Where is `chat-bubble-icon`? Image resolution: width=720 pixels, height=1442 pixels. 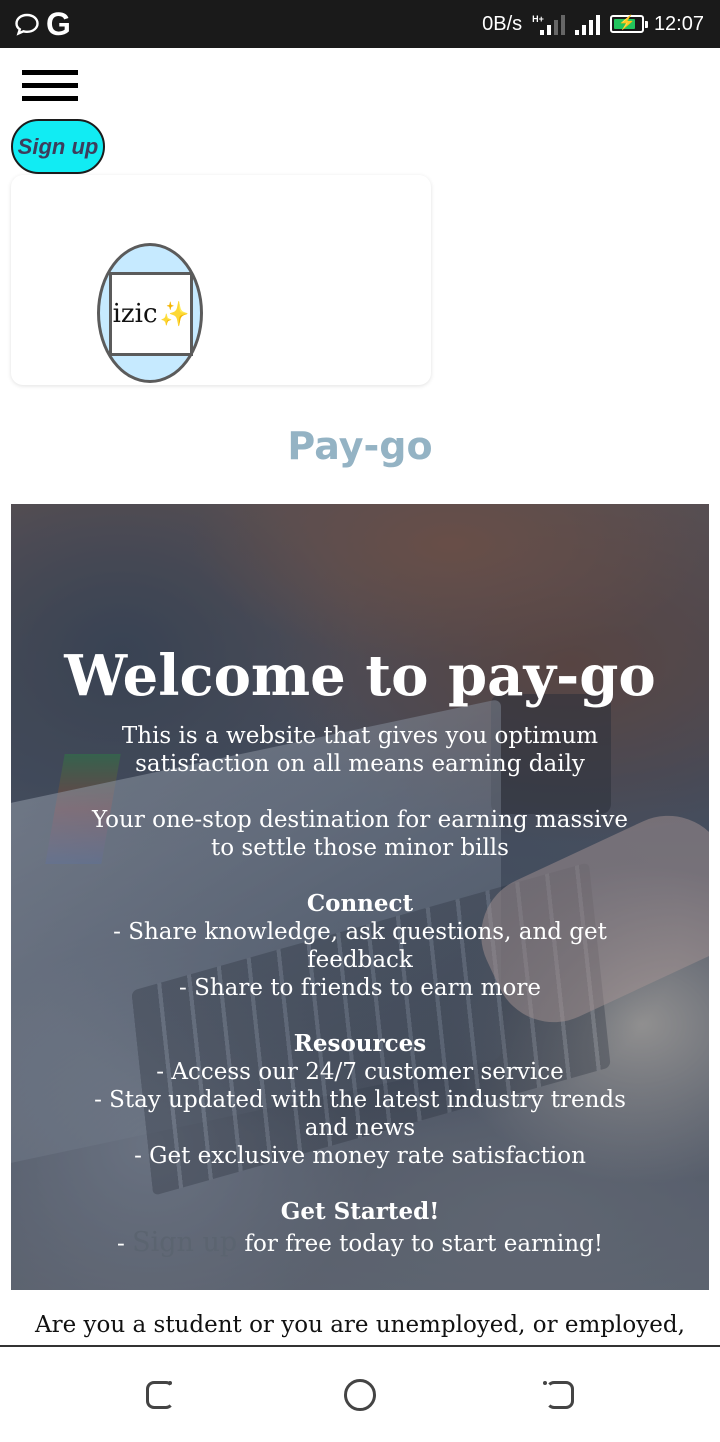 chat-bubble-icon is located at coordinates (27, 24).